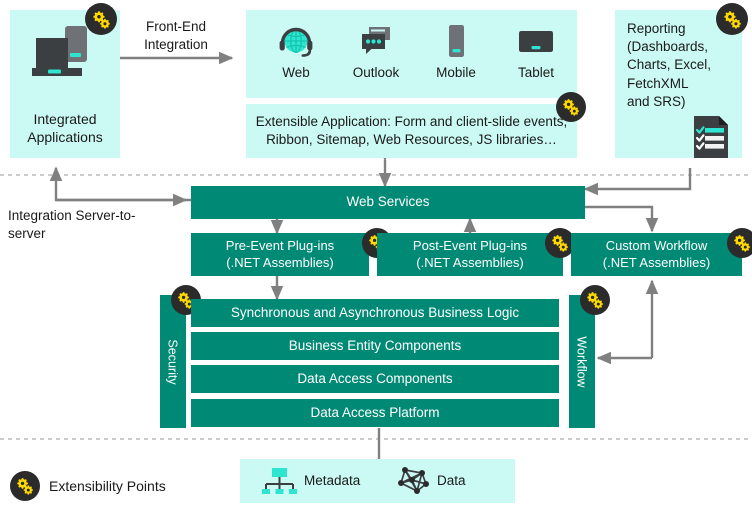  I want to click on core-layer-label: Business Entity Components, so click(375, 345).